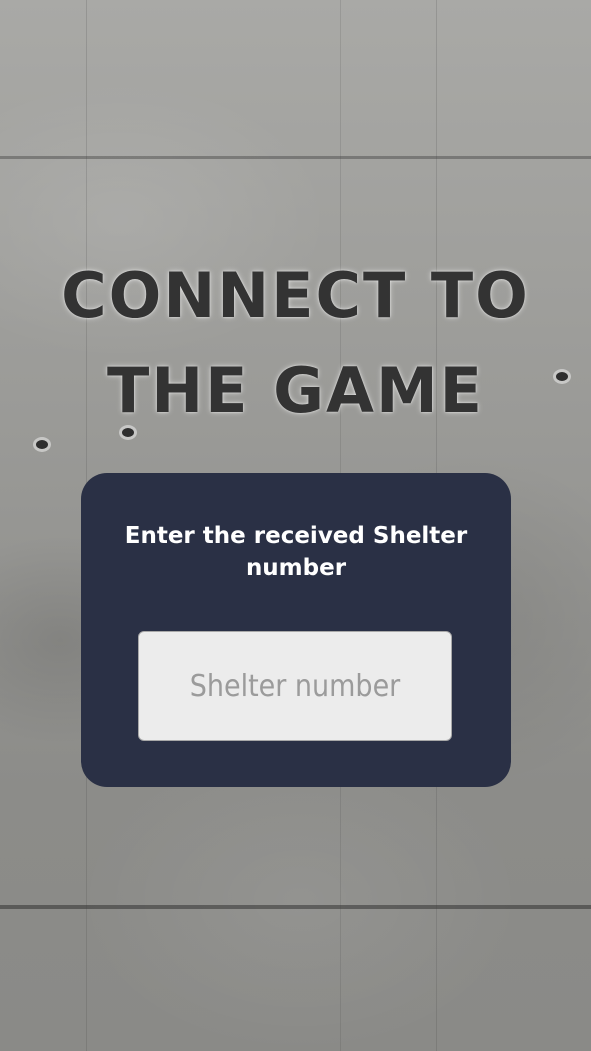  I want to click on shelter-number-input, so click(295, 686).